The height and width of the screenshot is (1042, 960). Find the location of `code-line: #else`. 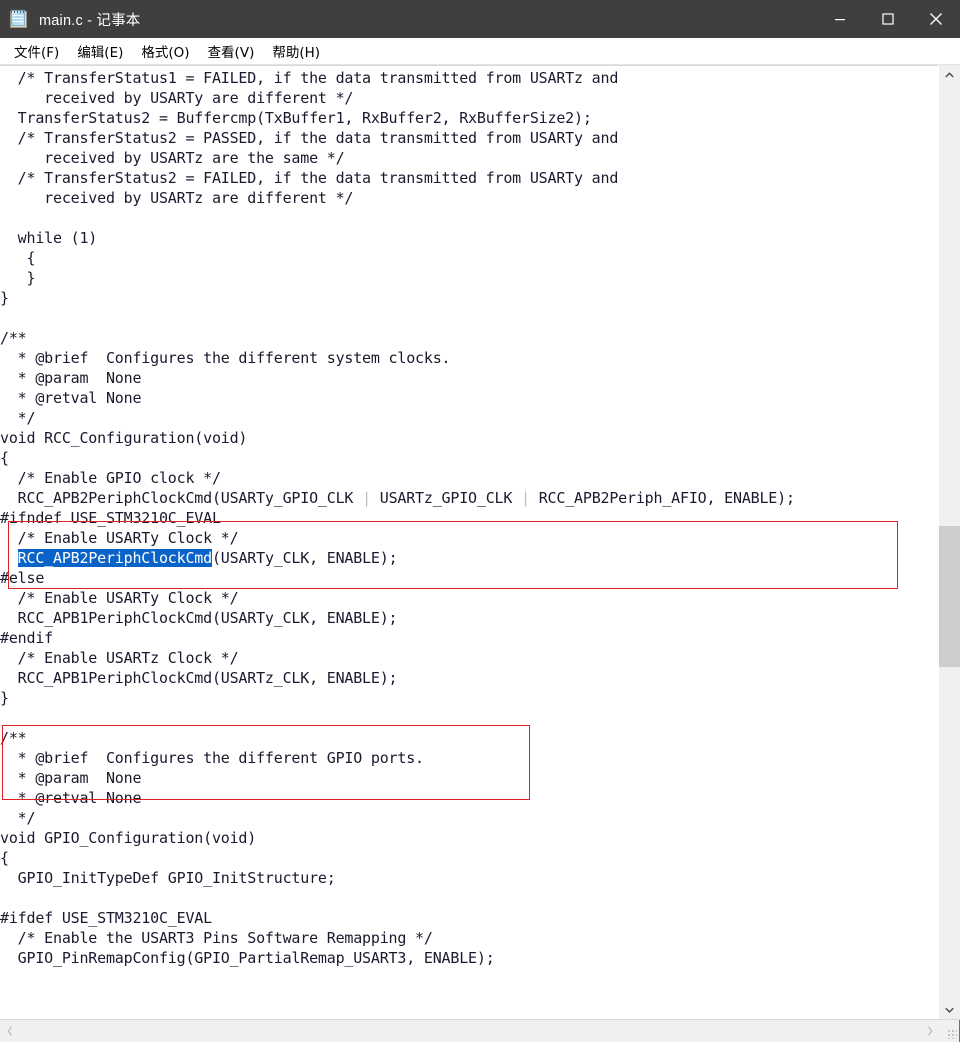

code-line: #else is located at coordinates (22, 578).